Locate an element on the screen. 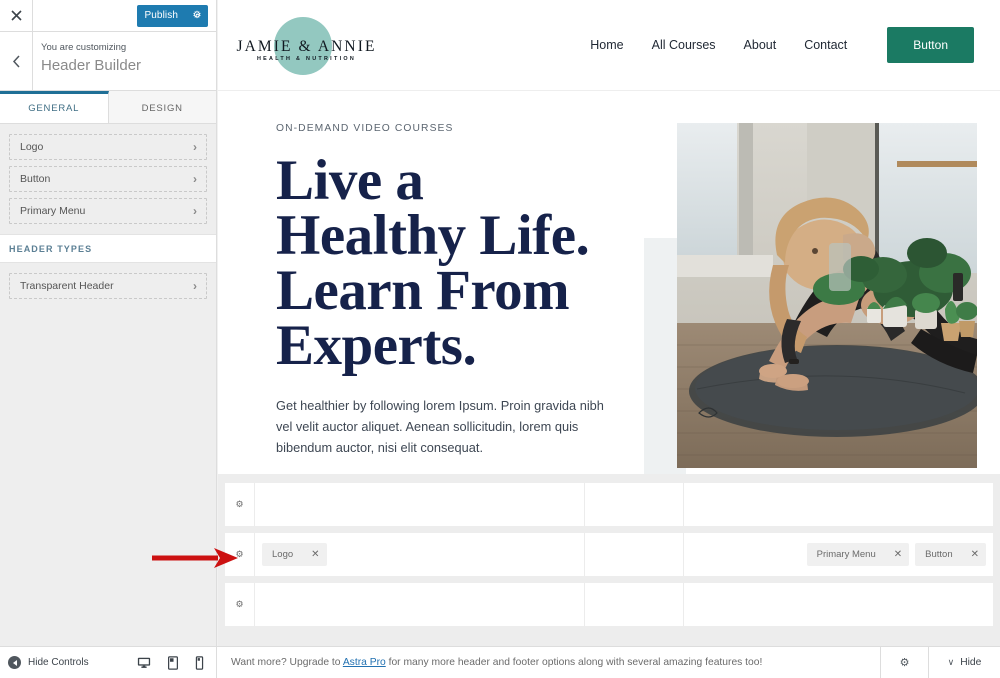 This screenshot has width=1000, height=678. section-header-header-types: HEADER TYPES is located at coordinates (108, 248).